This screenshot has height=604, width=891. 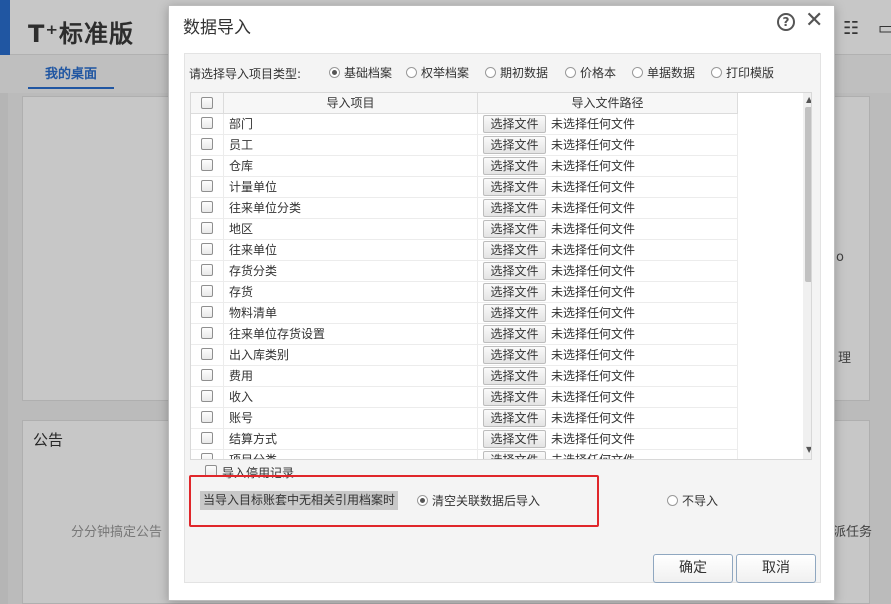 What do you see at coordinates (808, 194) in the screenshot?
I see `scroll-thumb` at bounding box center [808, 194].